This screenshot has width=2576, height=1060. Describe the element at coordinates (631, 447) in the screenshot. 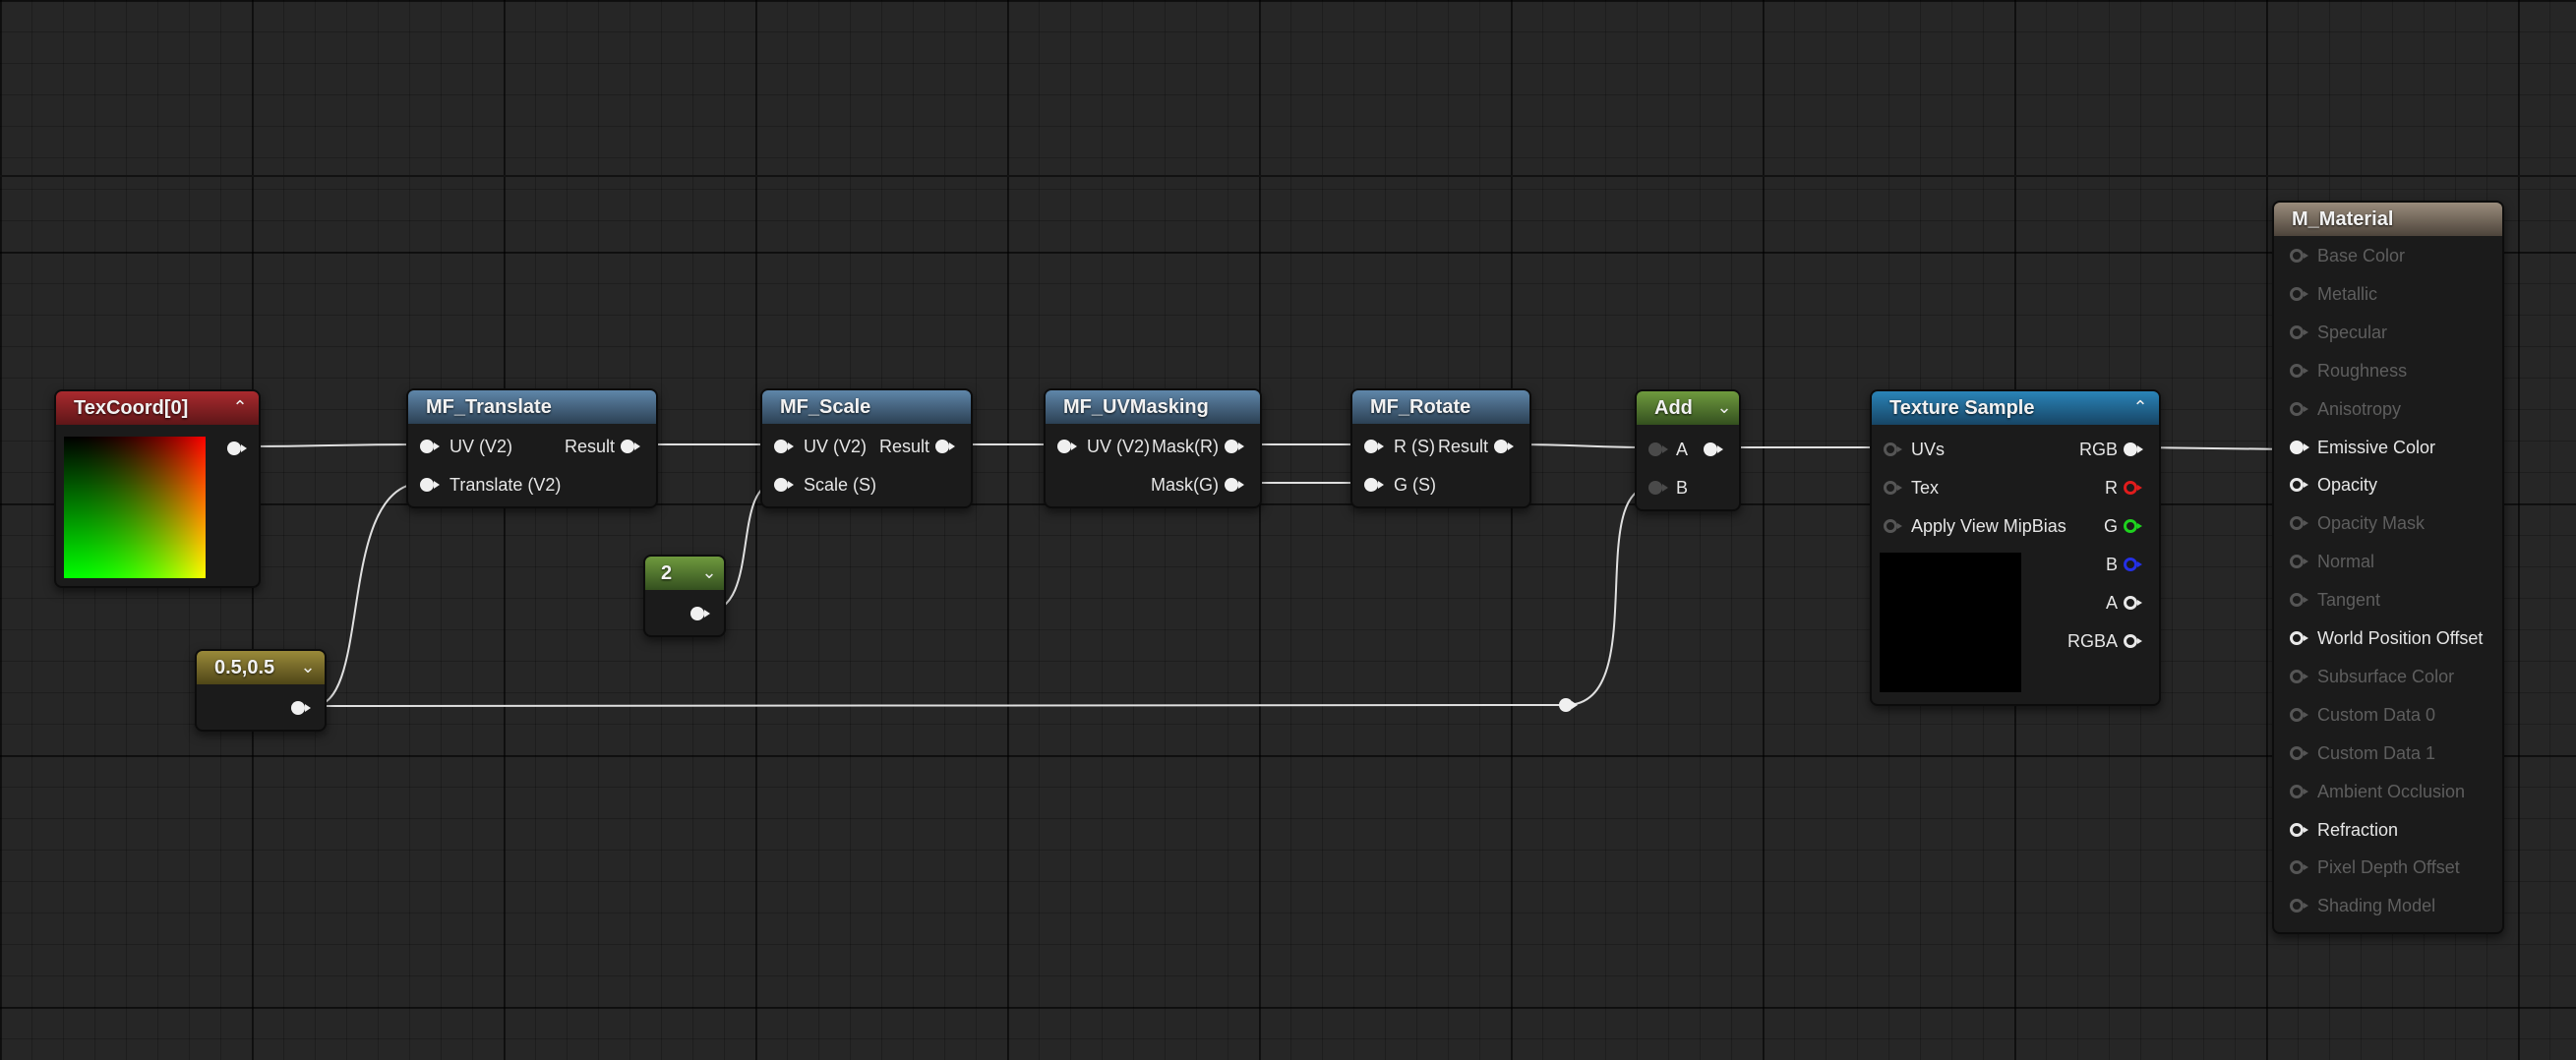

I see `translate-result-output-pin` at that location.